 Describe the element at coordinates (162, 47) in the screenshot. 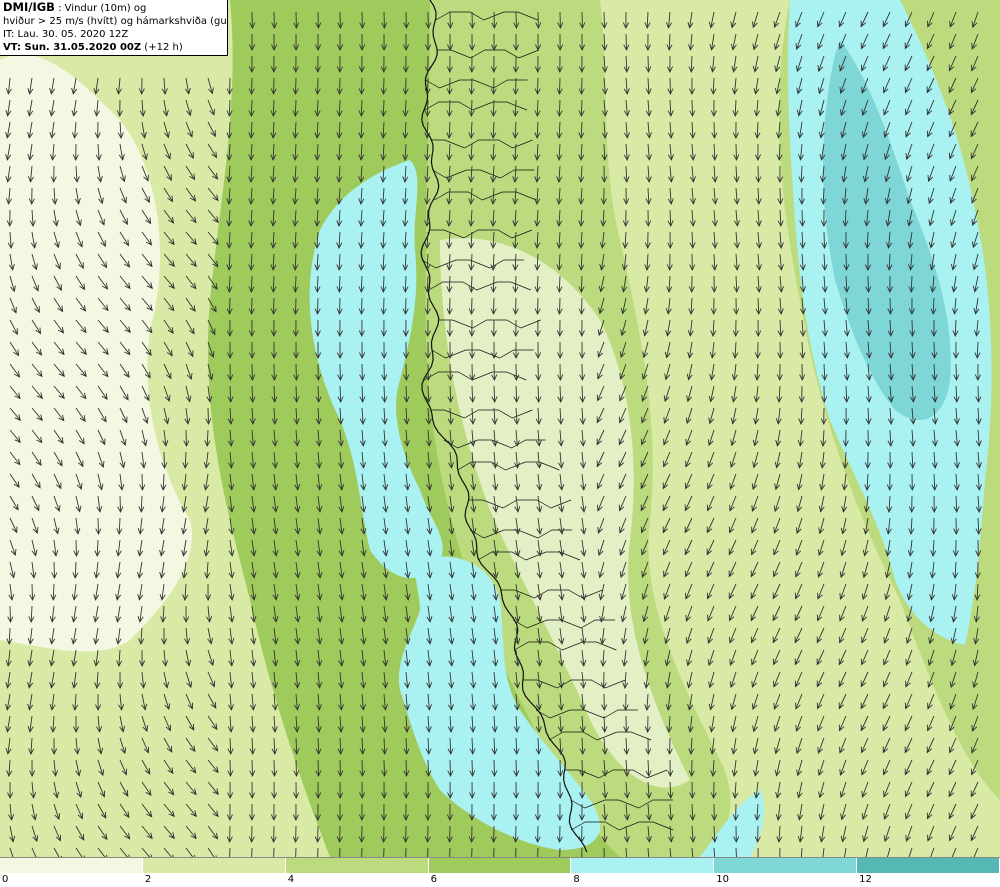

I see `valid-offset: (+12 h)` at that location.